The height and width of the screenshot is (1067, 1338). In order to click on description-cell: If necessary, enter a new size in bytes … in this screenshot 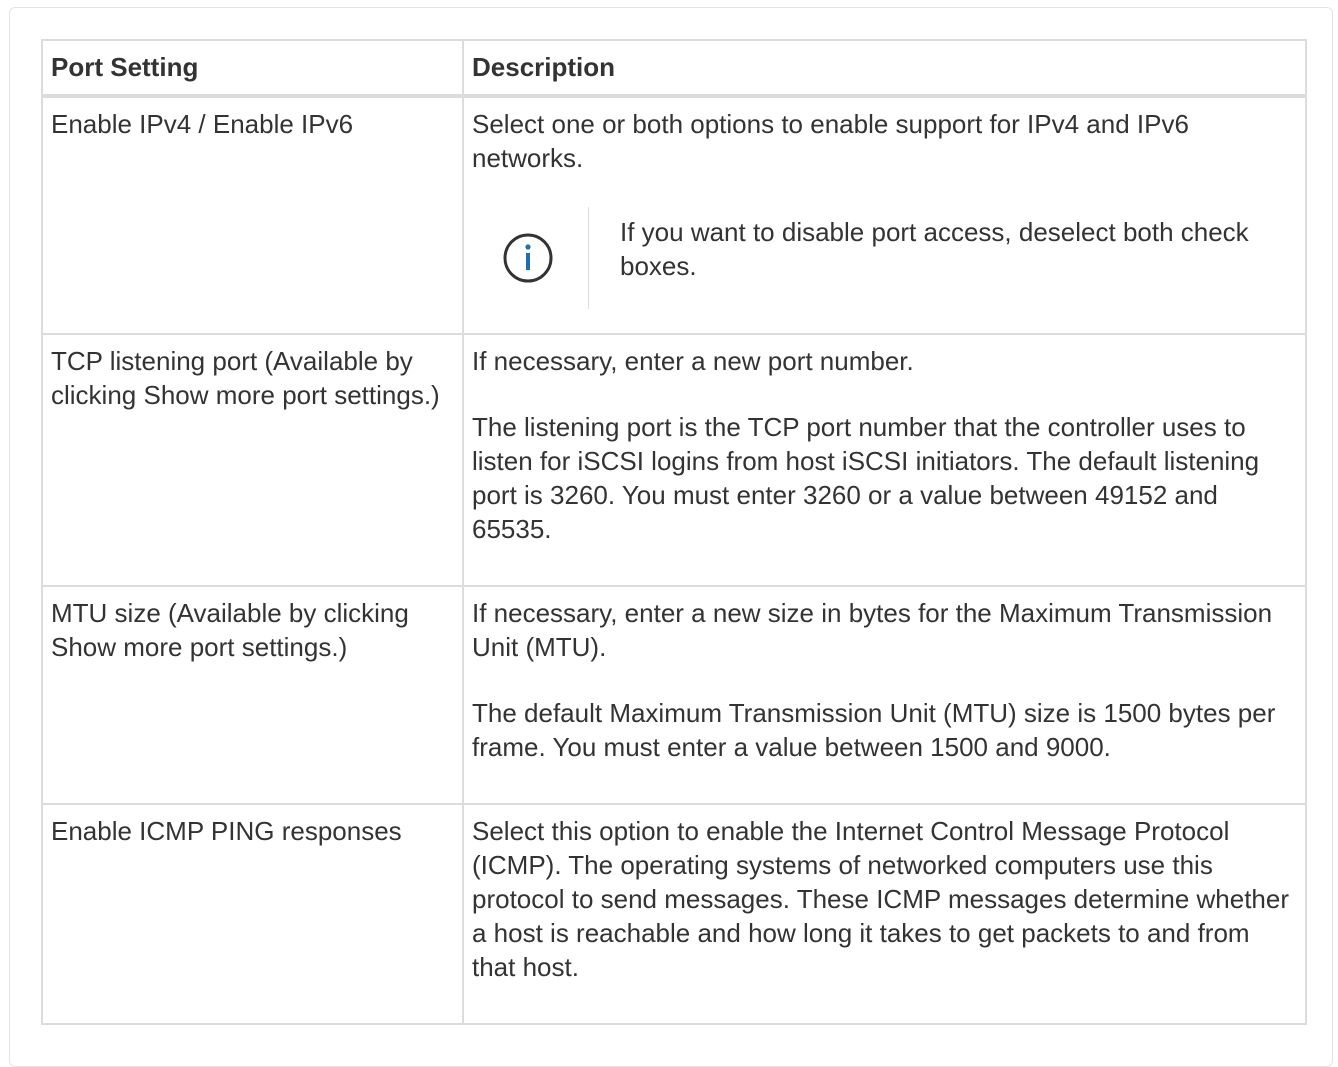, I will do `click(884, 695)`.